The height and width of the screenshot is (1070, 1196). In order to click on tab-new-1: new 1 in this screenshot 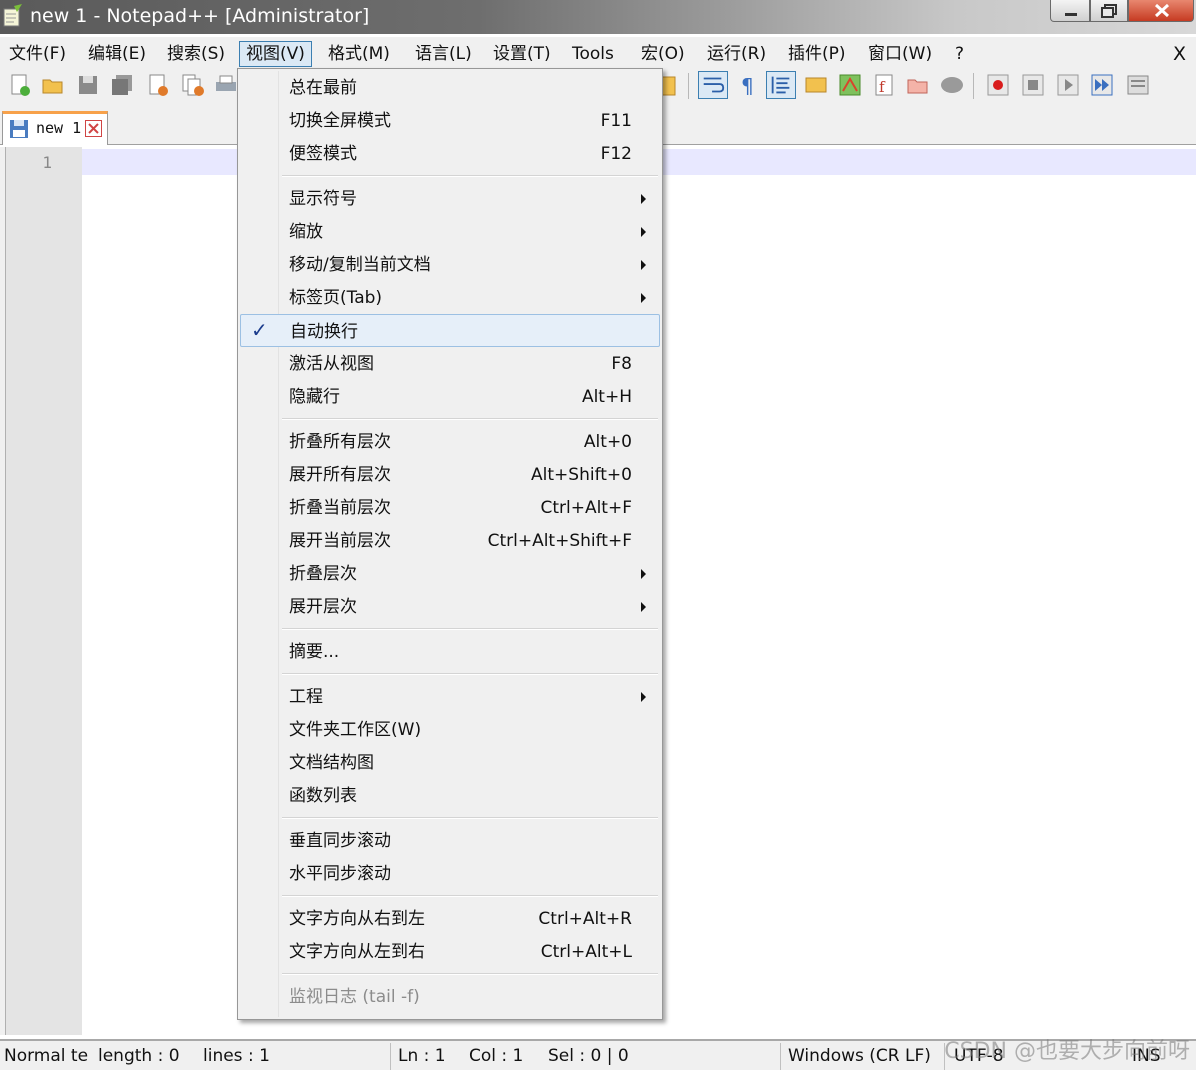, I will do `click(55, 128)`.